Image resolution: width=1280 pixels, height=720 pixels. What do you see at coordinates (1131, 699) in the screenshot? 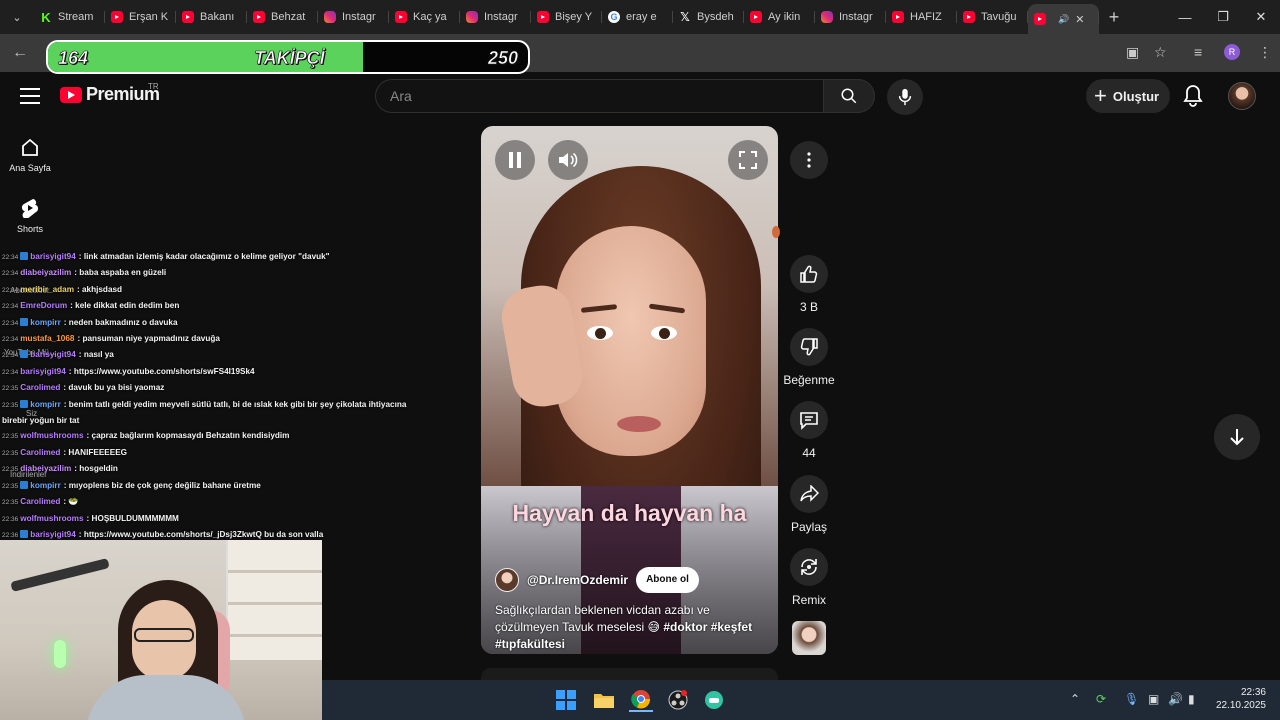
I see `tray-mic-icon: 🎙` at bounding box center [1131, 699].